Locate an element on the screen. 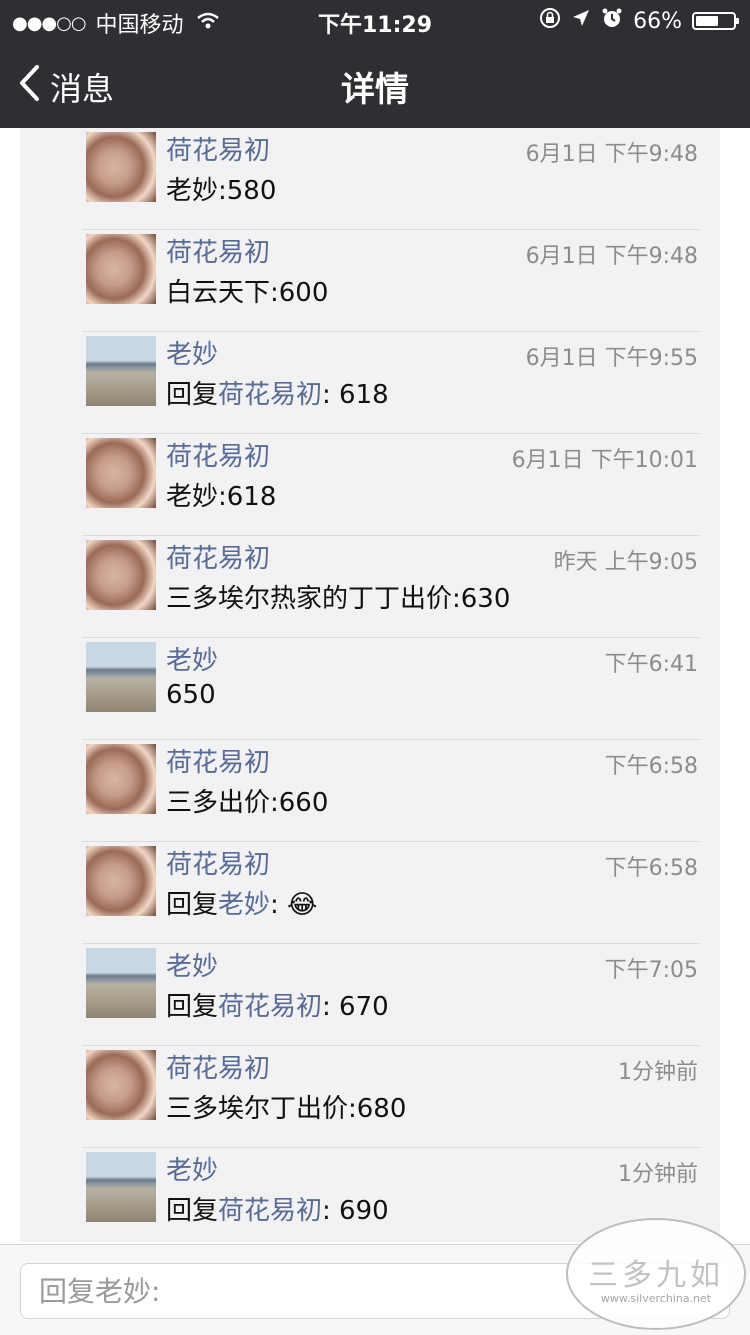 The width and height of the screenshot is (750, 1335). battery-percent: 66% is located at coordinates (657, 21).